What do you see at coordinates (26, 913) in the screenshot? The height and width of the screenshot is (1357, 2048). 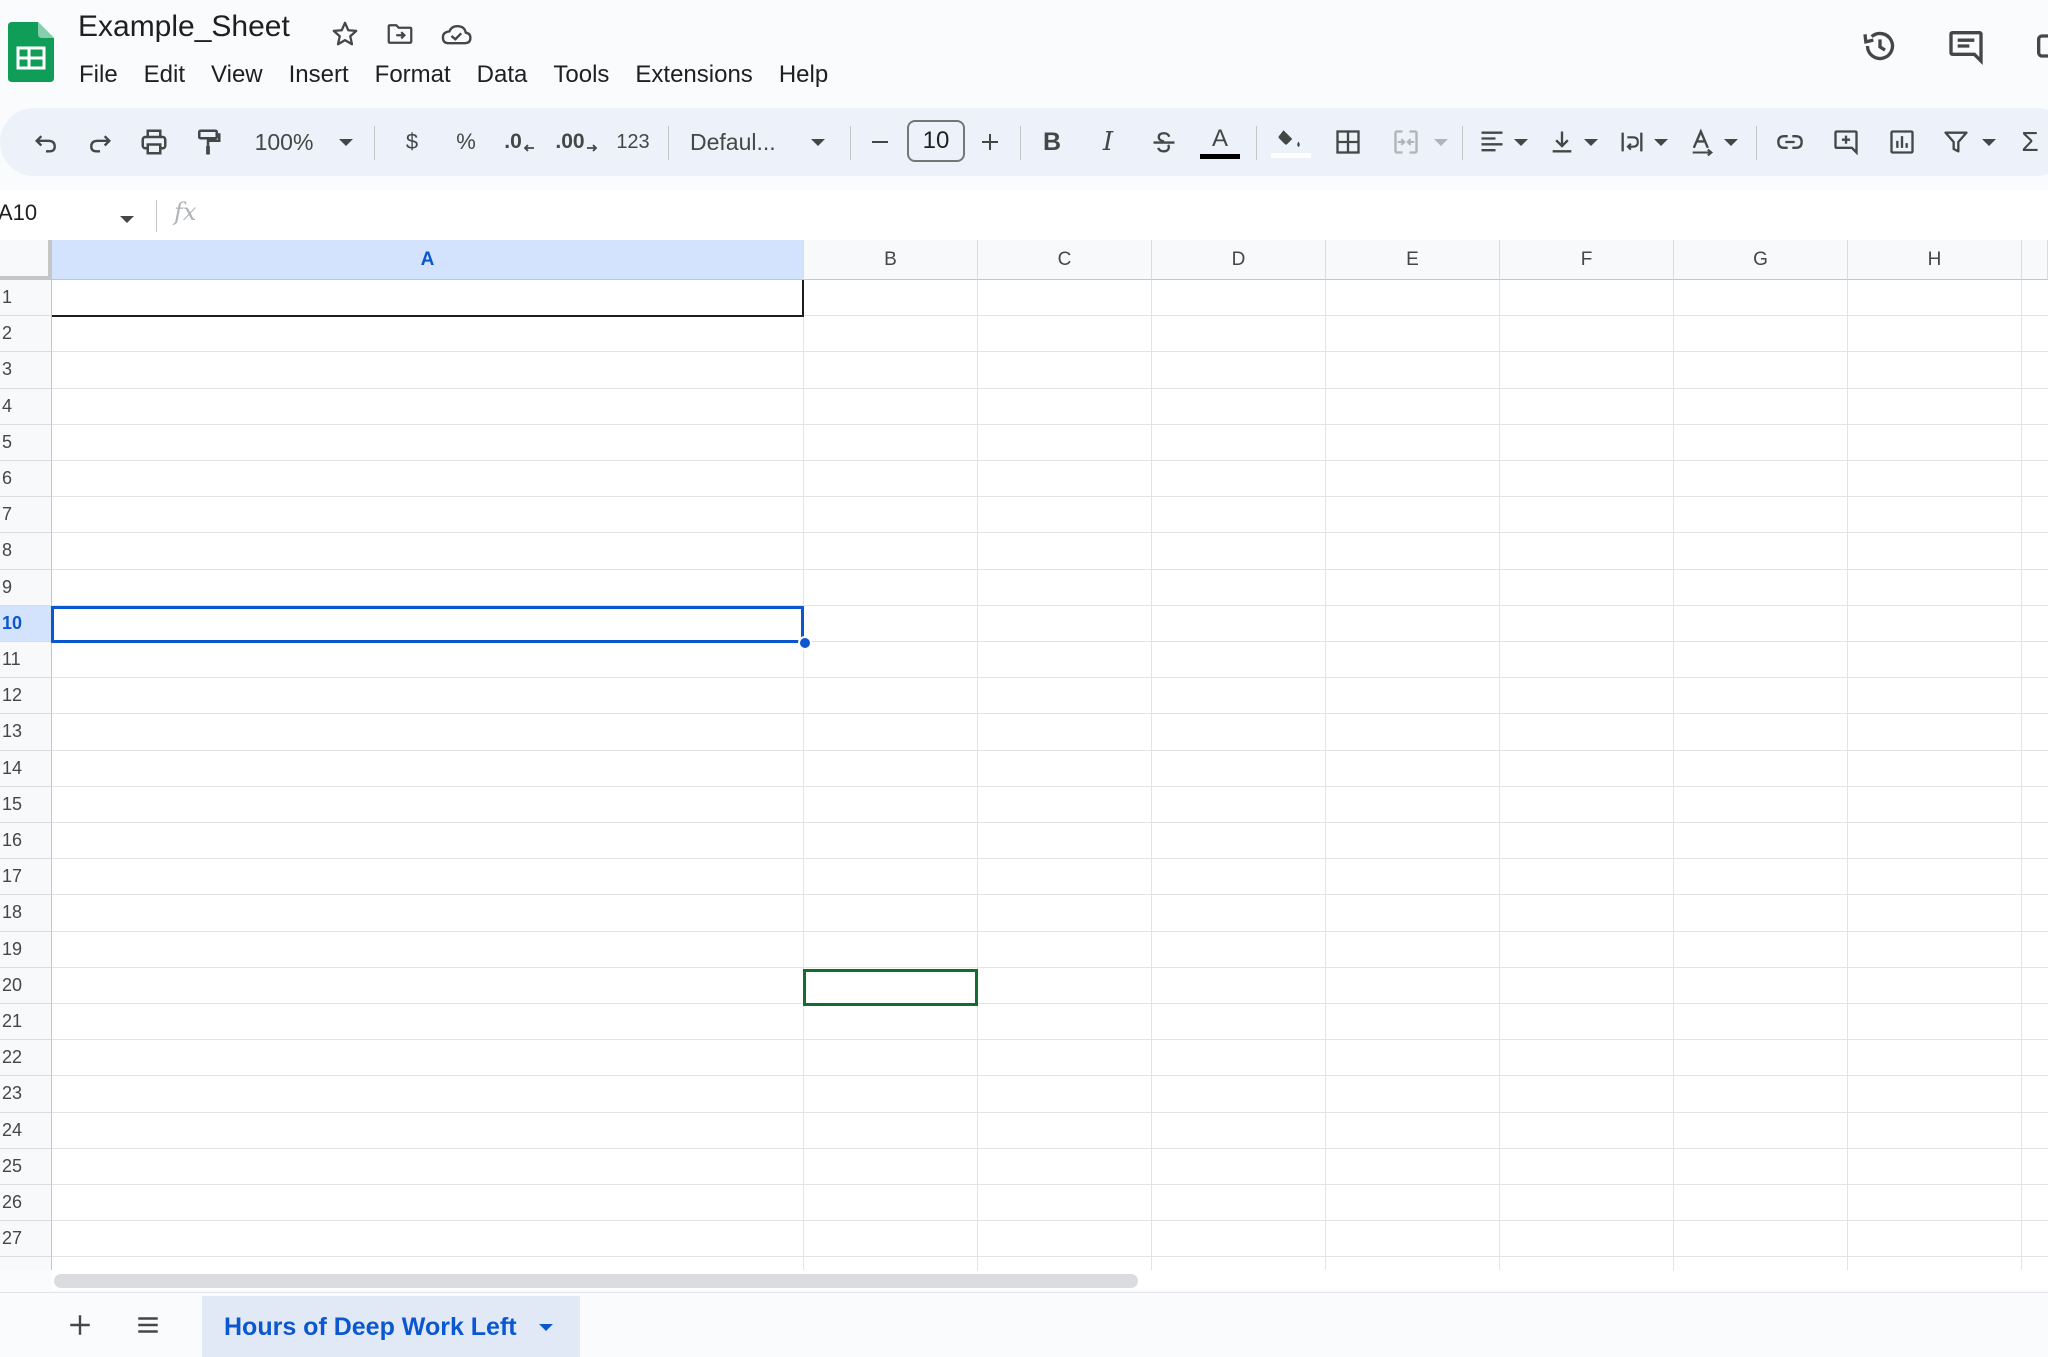 I see `row-header-18: 18` at bounding box center [26, 913].